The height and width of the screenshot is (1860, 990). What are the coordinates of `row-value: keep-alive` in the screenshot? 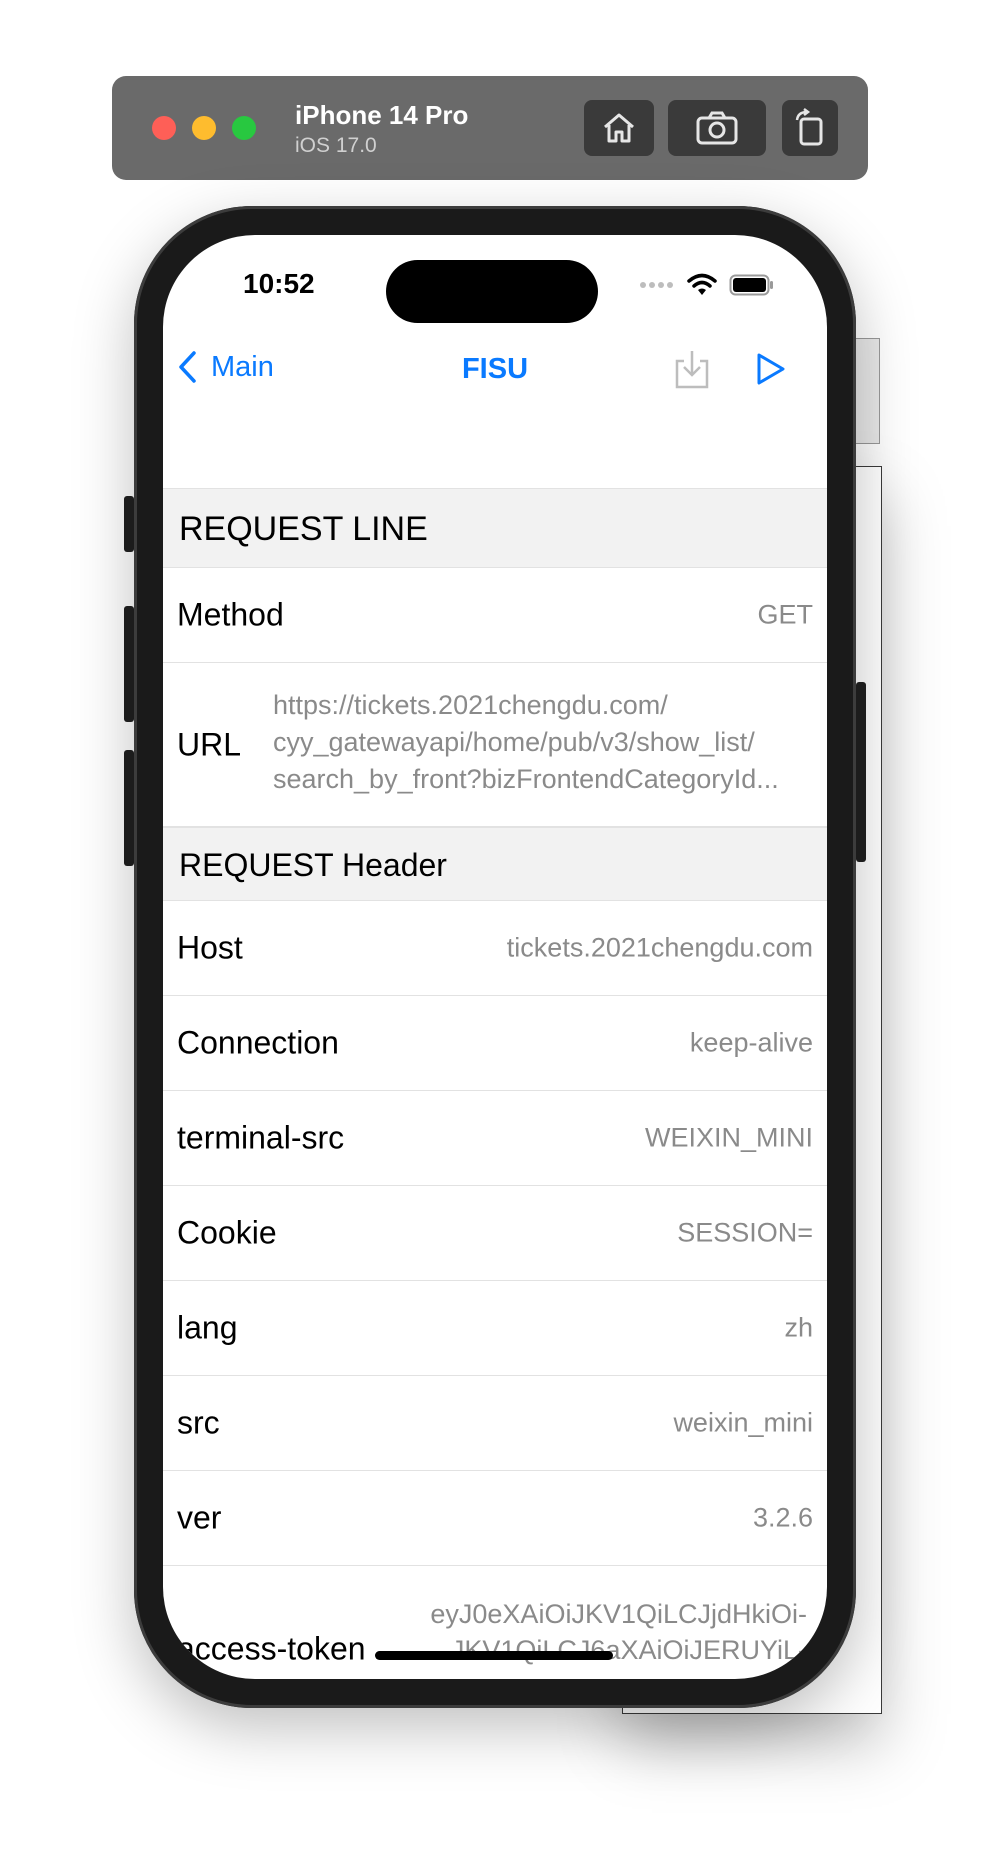 It's located at (751, 1042).